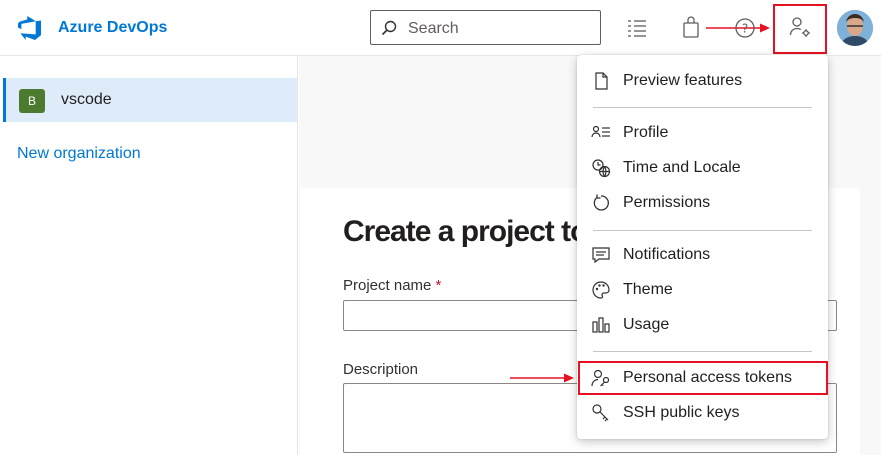 The width and height of the screenshot is (881, 455). I want to click on menu-item-label: Profile, so click(646, 132).